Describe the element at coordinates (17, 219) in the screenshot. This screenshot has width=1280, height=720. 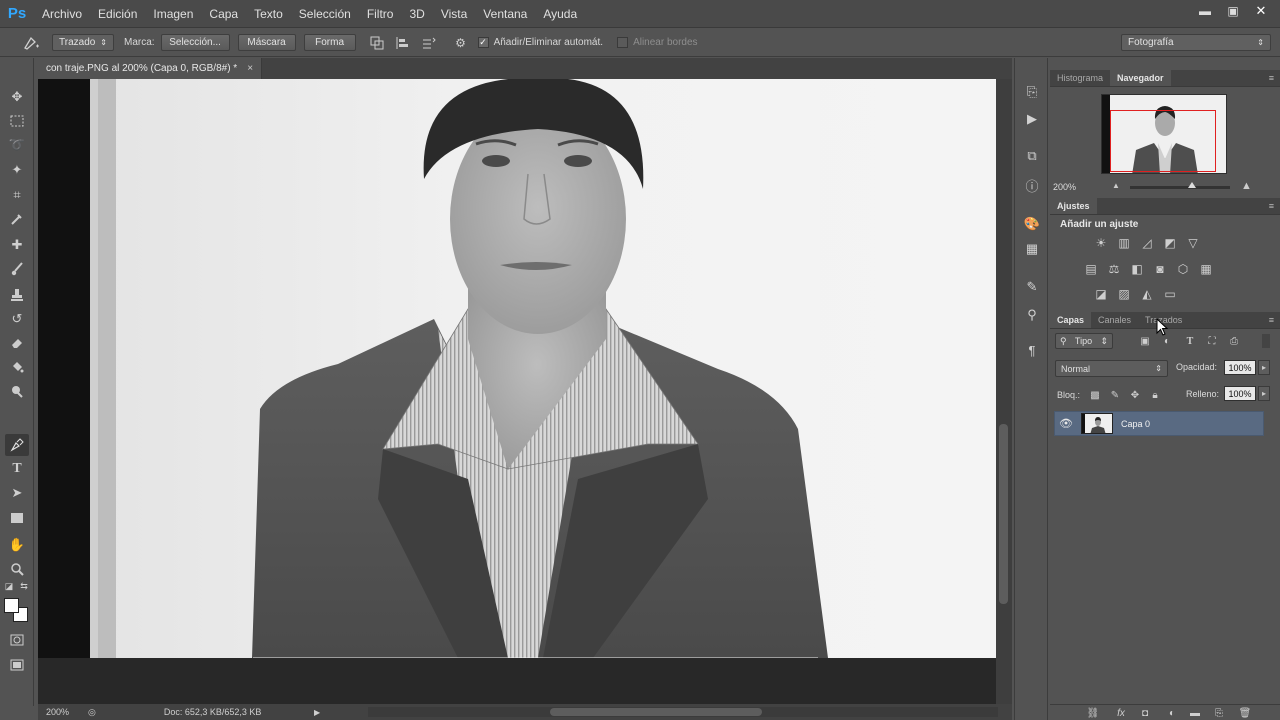
I see `eyedropper-tool-icon` at that location.